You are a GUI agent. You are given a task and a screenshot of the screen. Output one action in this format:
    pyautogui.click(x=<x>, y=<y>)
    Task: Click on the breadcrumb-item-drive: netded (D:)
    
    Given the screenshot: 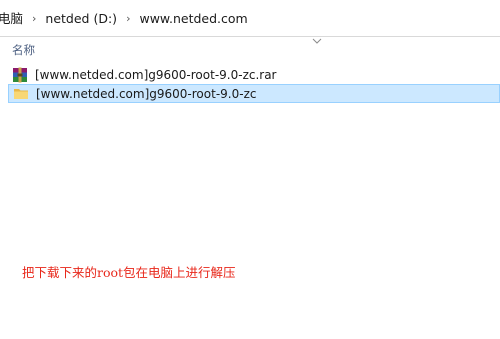 What is the action you would take?
    pyautogui.click(x=81, y=18)
    